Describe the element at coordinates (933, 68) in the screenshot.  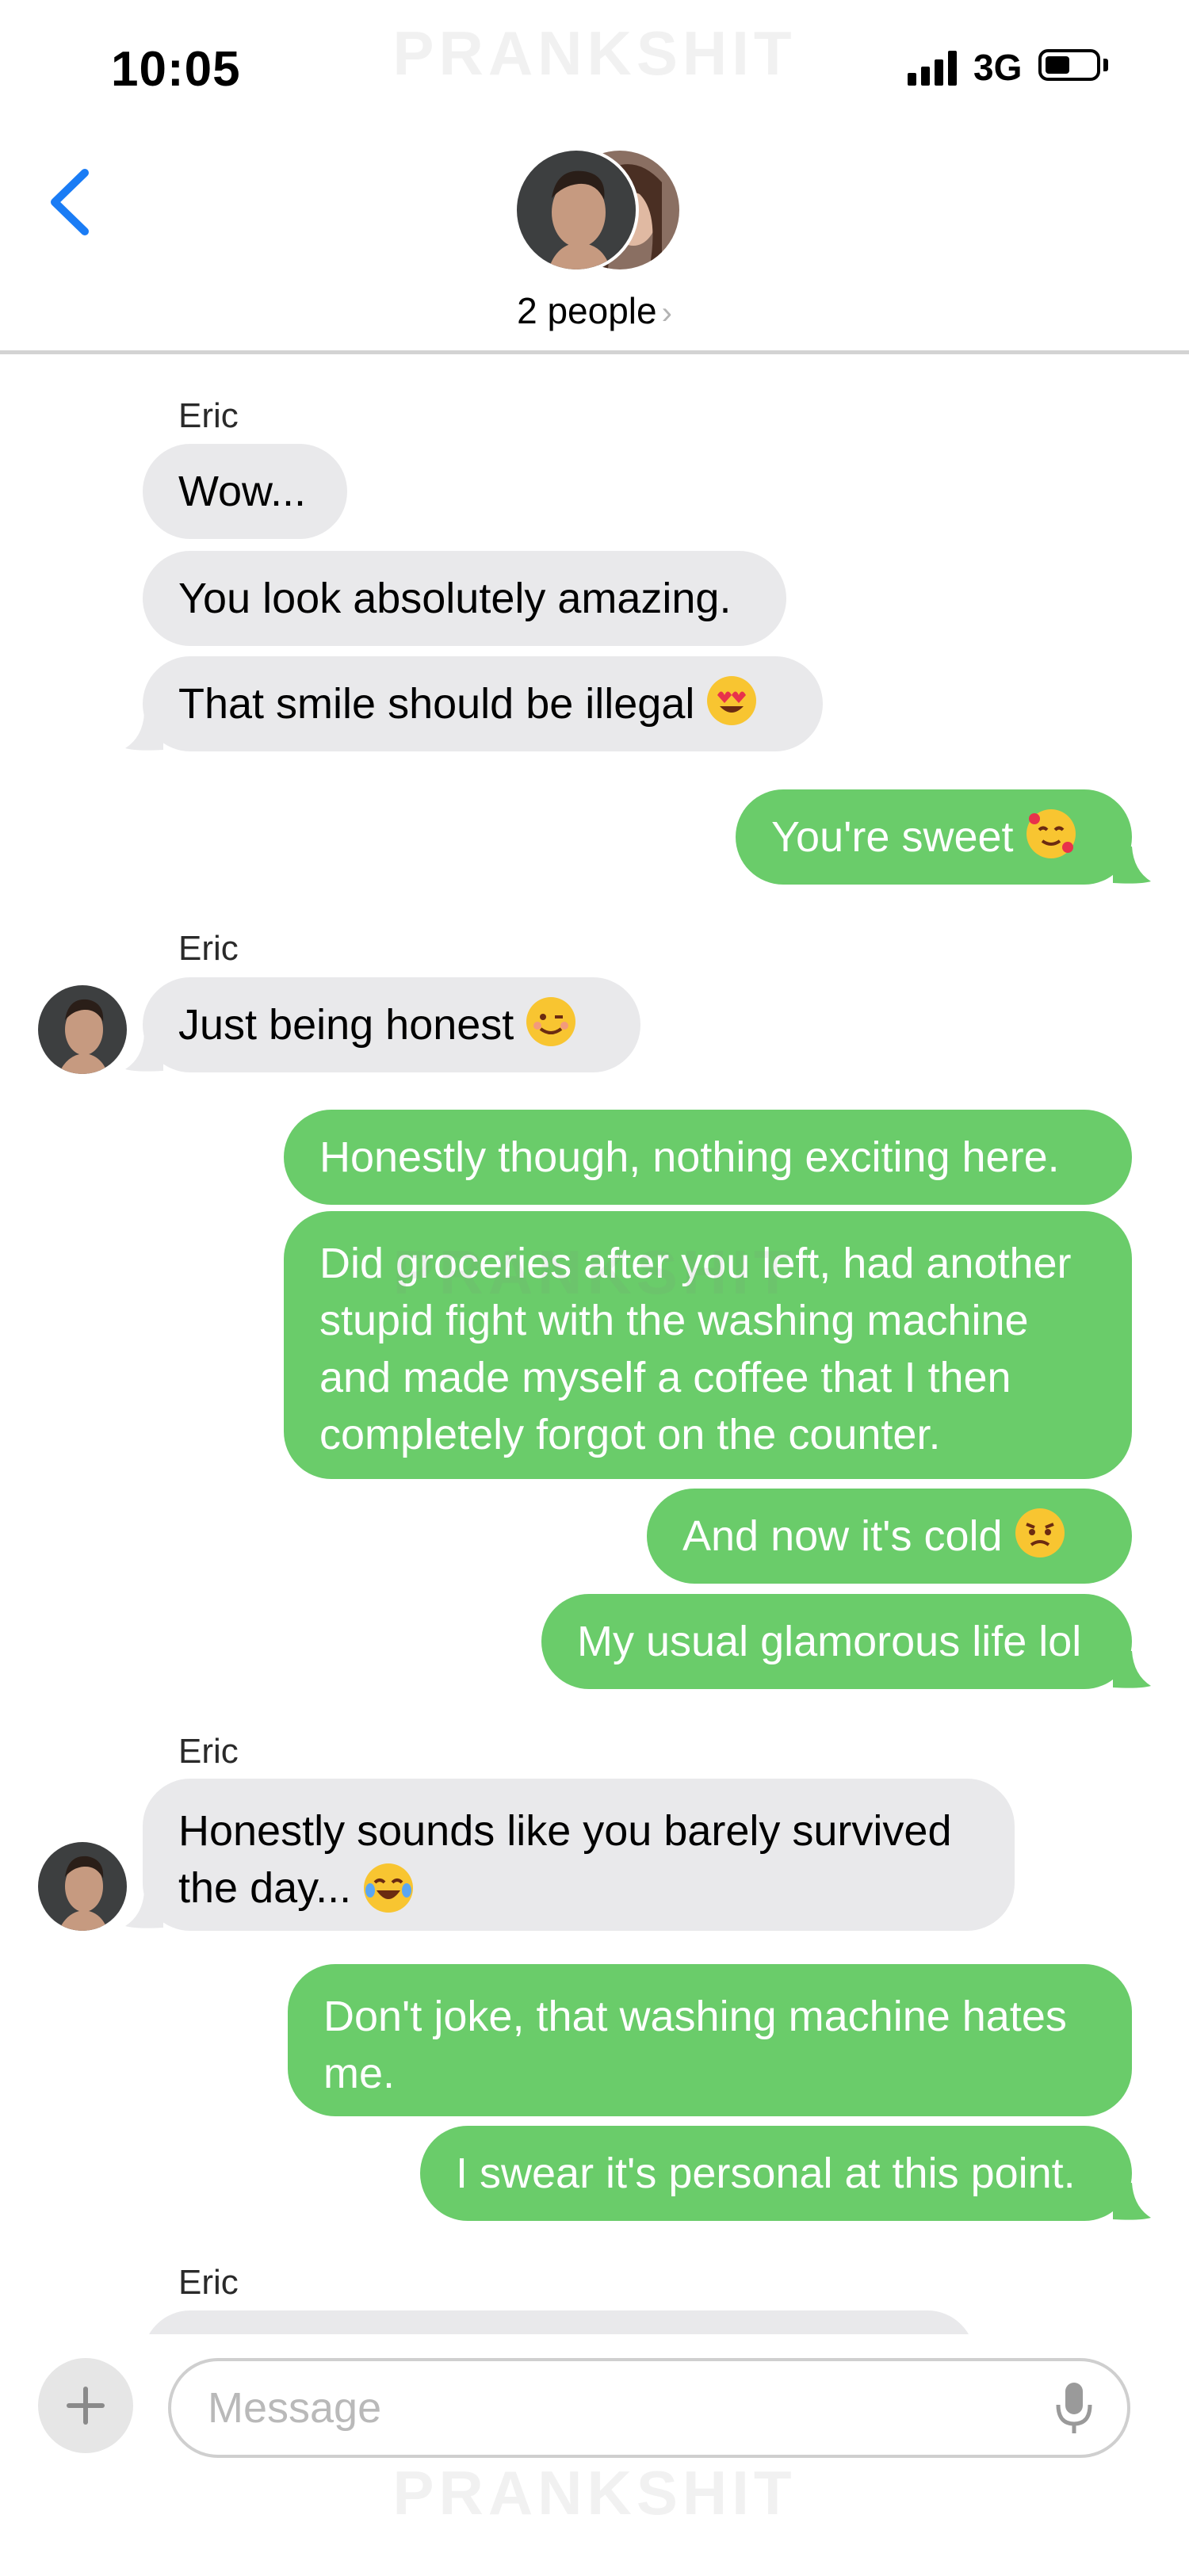
I see `signal-strength-icon` at that location.